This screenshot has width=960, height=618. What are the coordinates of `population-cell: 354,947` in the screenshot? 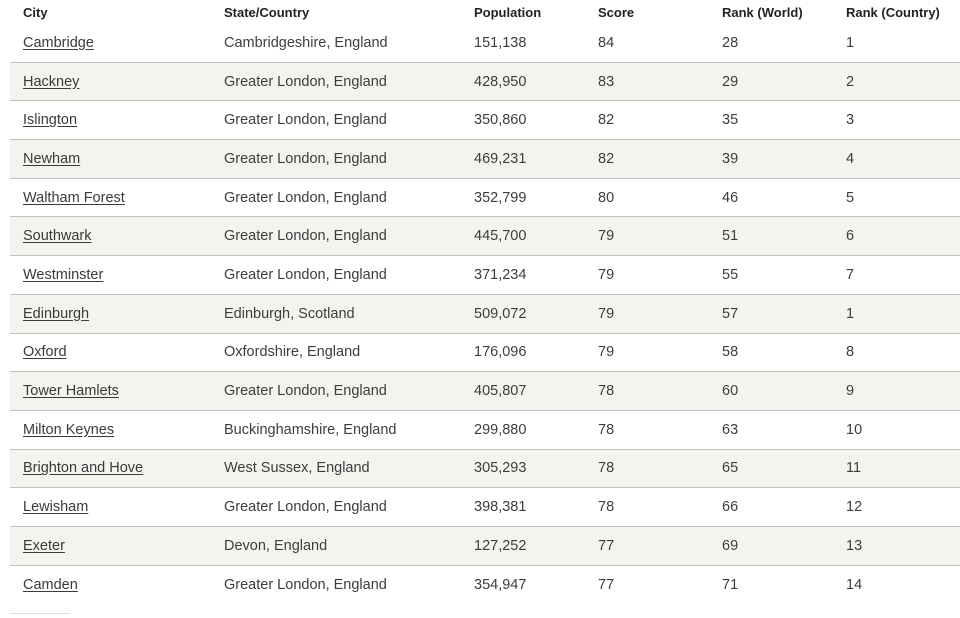 It's located at (500, 584).